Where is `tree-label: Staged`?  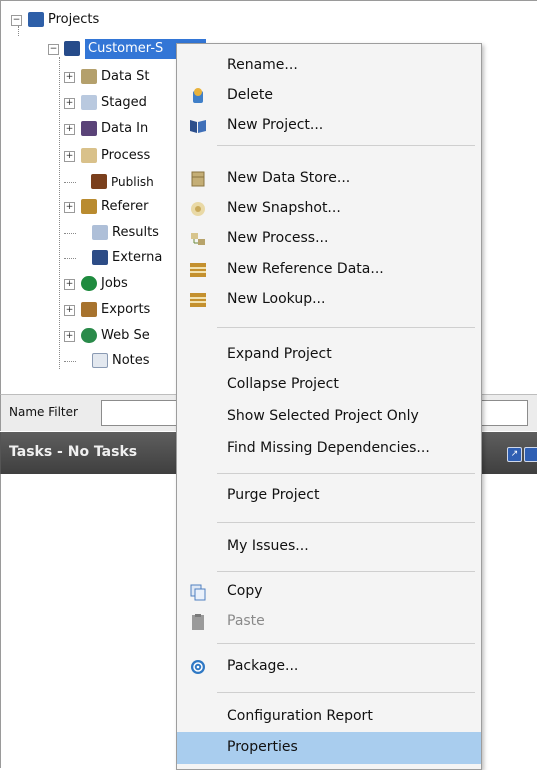 tree-label: Staged is located at coordinates (124, 102).